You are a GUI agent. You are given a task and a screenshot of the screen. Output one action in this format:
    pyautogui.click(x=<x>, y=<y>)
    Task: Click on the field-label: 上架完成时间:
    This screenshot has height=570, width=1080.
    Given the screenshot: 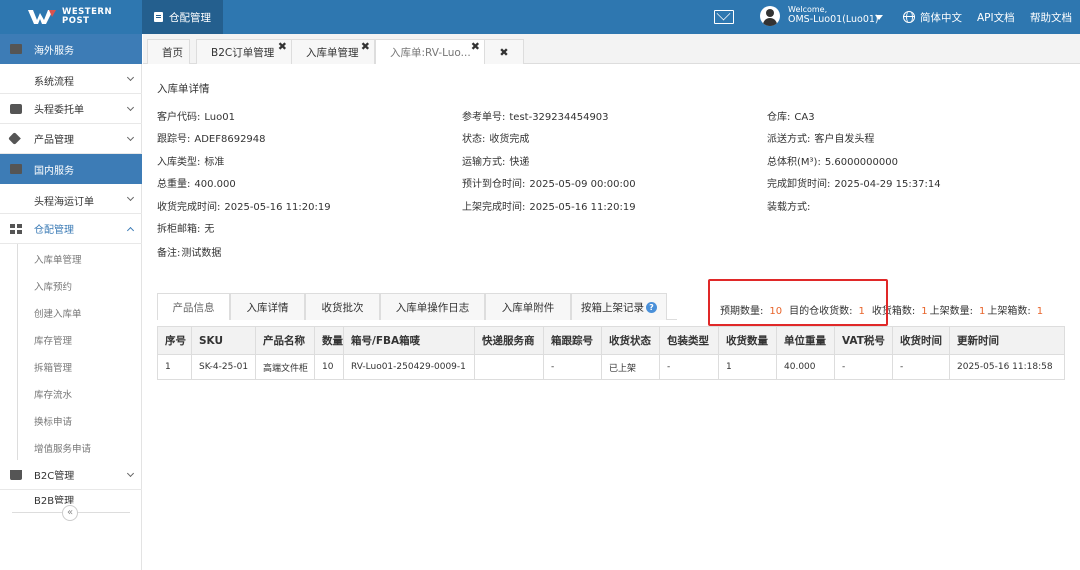 What is the action you would take?
    pyautogui.click(x=494, y=207)
    